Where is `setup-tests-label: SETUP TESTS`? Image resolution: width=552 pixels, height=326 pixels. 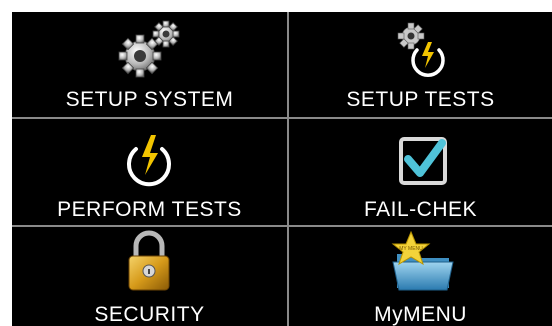 setup-tests-label: SETUP TESTS is located at coordinates (420, 99).